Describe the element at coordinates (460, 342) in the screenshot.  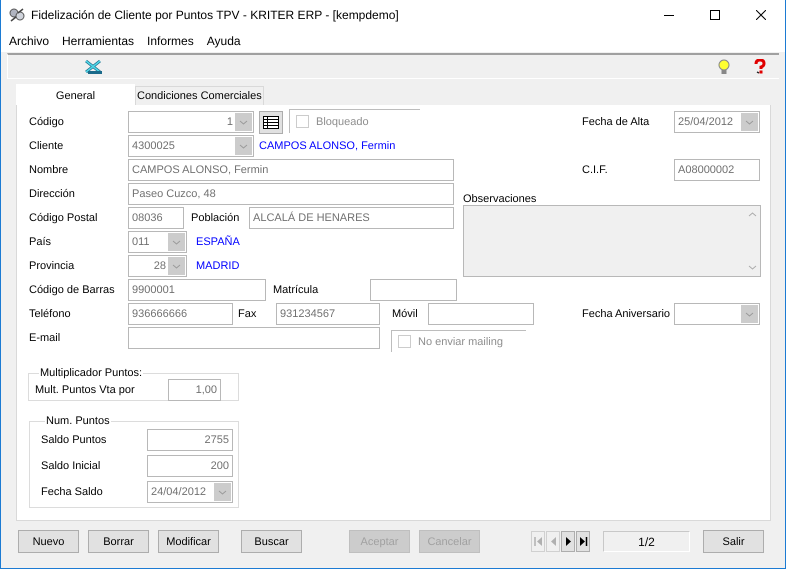
I see `checkbox-label: No enviar mailing` at that location.